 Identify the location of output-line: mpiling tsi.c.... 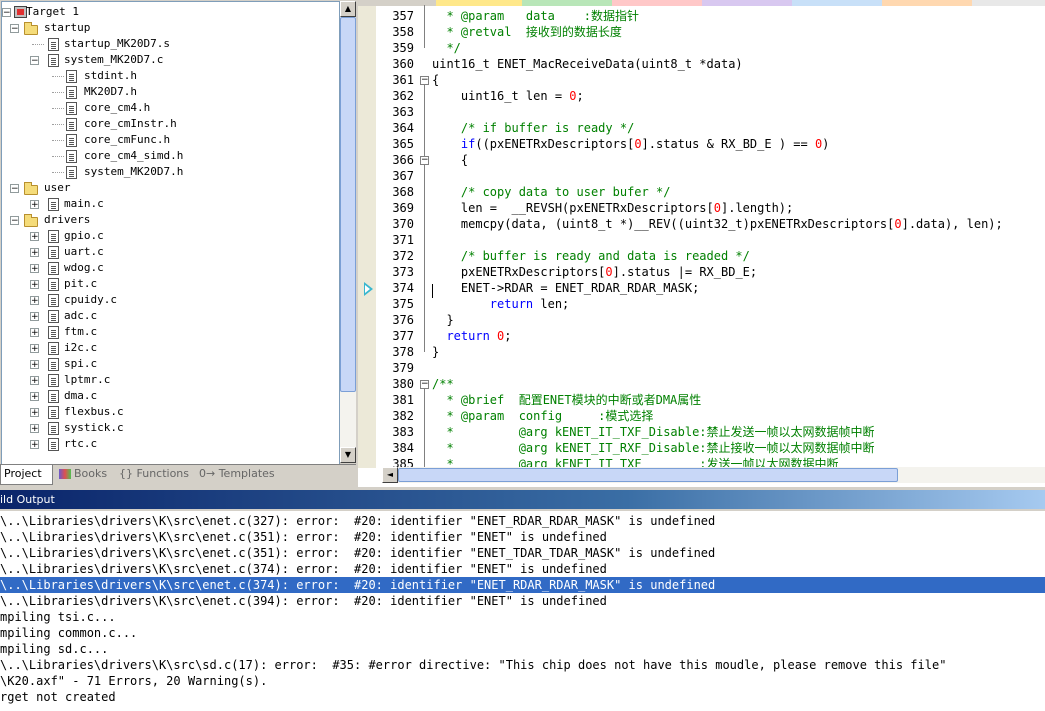
(522, 617).